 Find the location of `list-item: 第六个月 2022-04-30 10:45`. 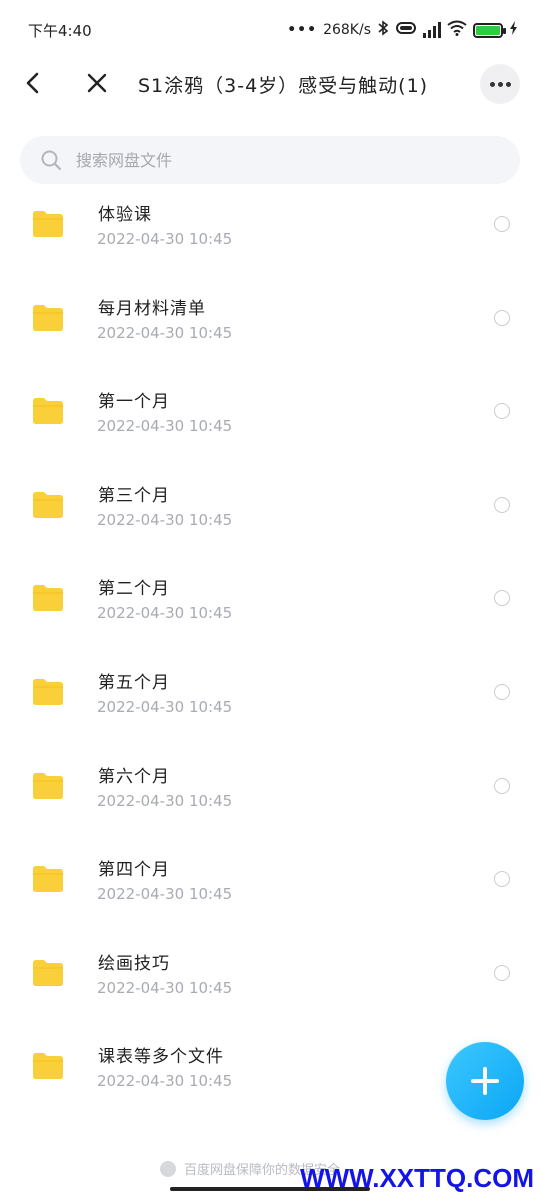

list-item: 第六个月 2022-04-30 10:45 is located at coordinates (270, 799).